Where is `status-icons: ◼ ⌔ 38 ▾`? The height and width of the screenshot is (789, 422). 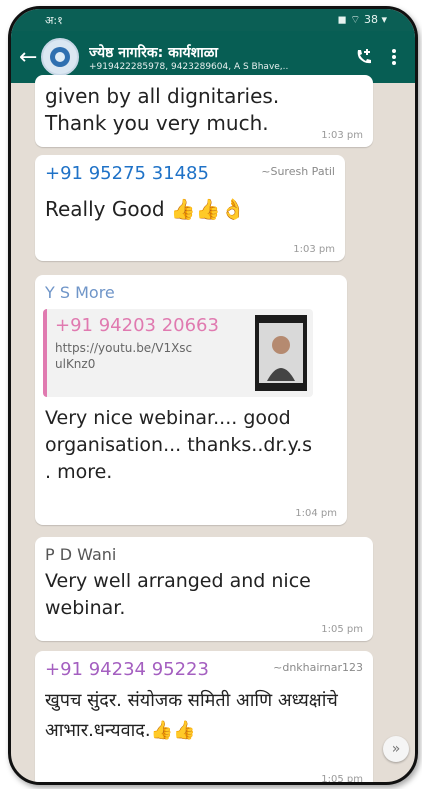
status-icons: ◼ ⌔ 38 ▾ is located at coordinates (362, 19).